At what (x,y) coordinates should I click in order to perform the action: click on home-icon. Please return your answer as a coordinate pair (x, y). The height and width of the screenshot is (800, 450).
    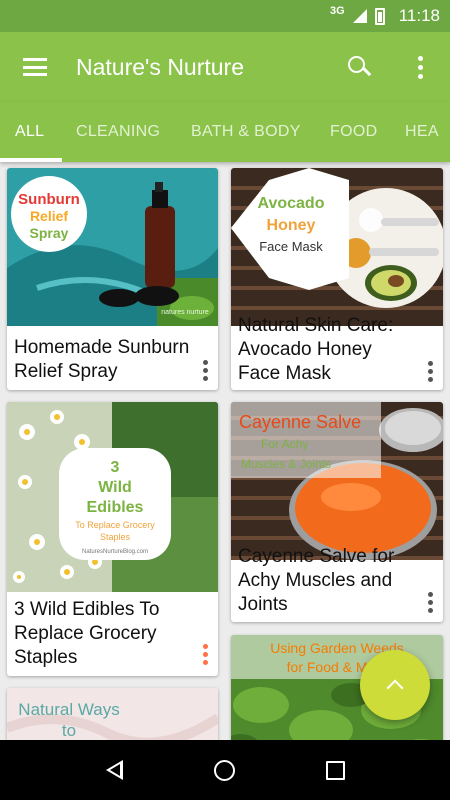
    Looking at the image, I should click on (224, 770).